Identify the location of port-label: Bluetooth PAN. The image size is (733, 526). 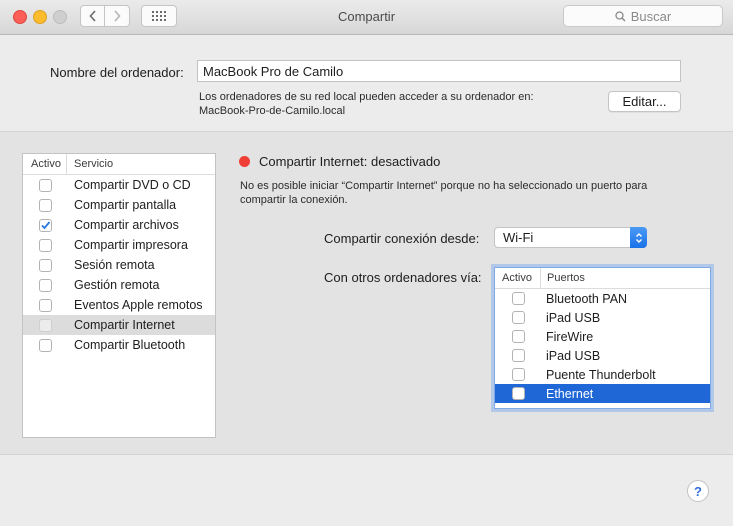
(587, 298).